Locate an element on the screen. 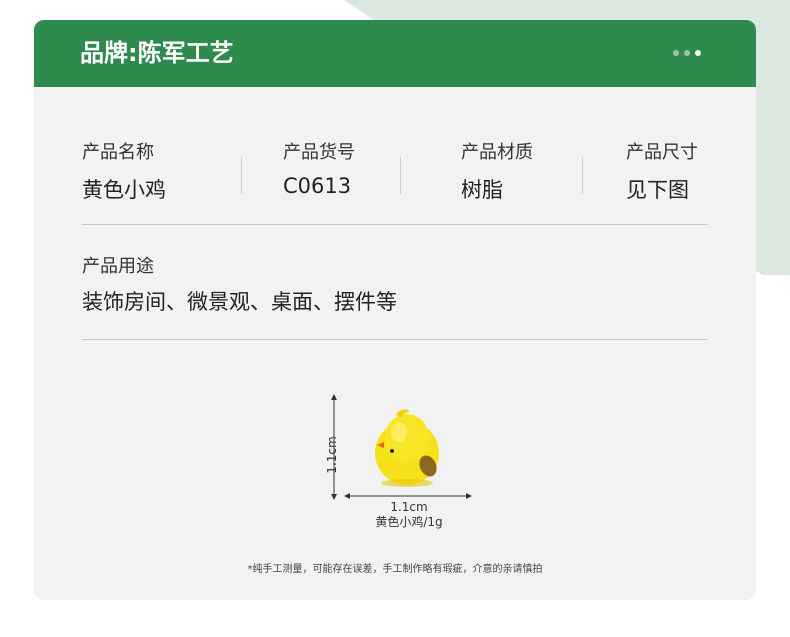 This screenshot has height=637, width=790. pager-dot-active is located at coordinates (698, 53).